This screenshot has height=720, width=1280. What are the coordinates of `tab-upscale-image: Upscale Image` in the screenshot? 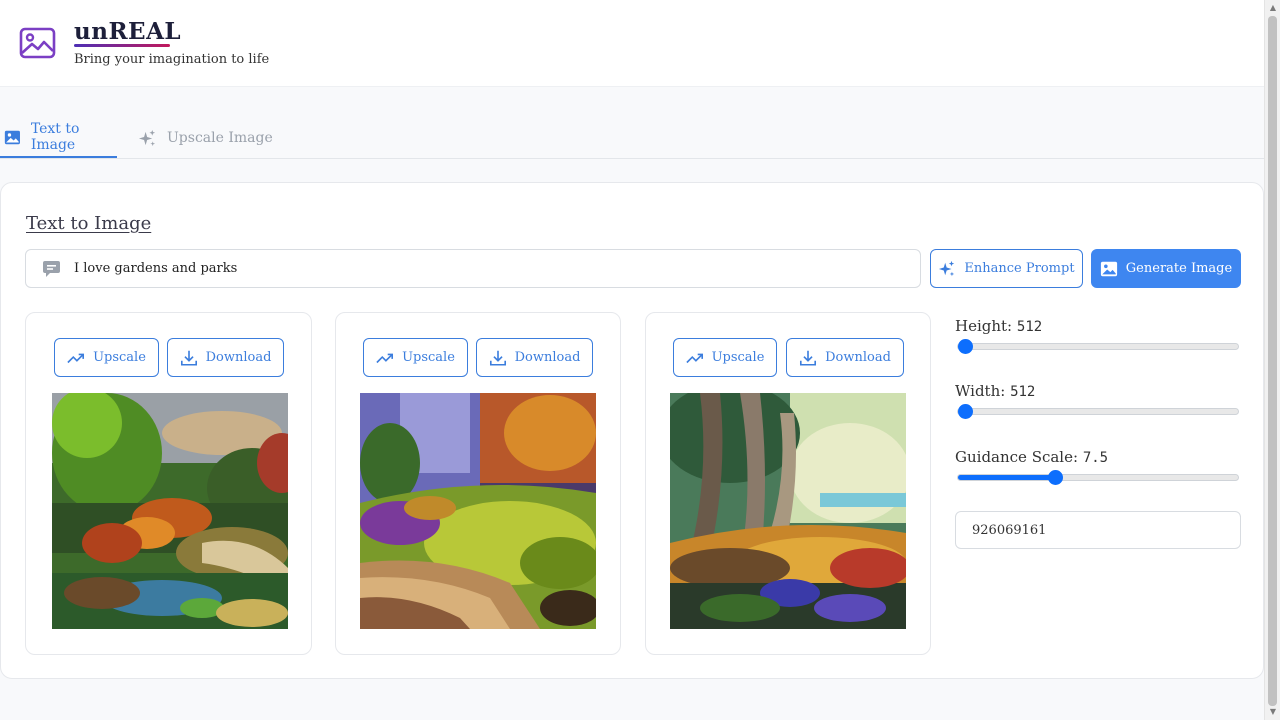 It's located at (205, 138).